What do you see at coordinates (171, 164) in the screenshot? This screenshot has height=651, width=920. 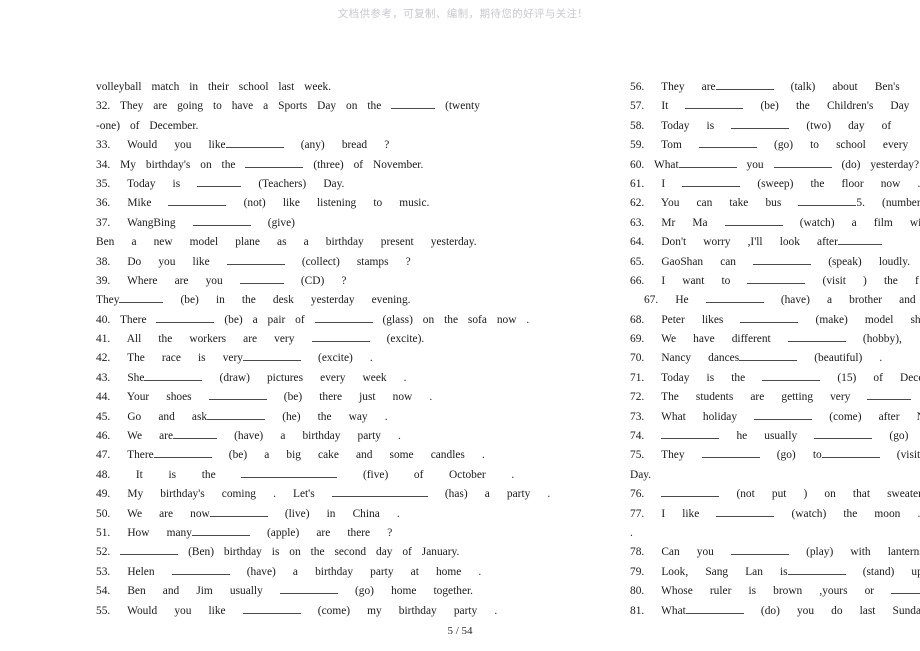 I see `exercise-text: 34. My birthday's on the` at bounding box center [171, 164].